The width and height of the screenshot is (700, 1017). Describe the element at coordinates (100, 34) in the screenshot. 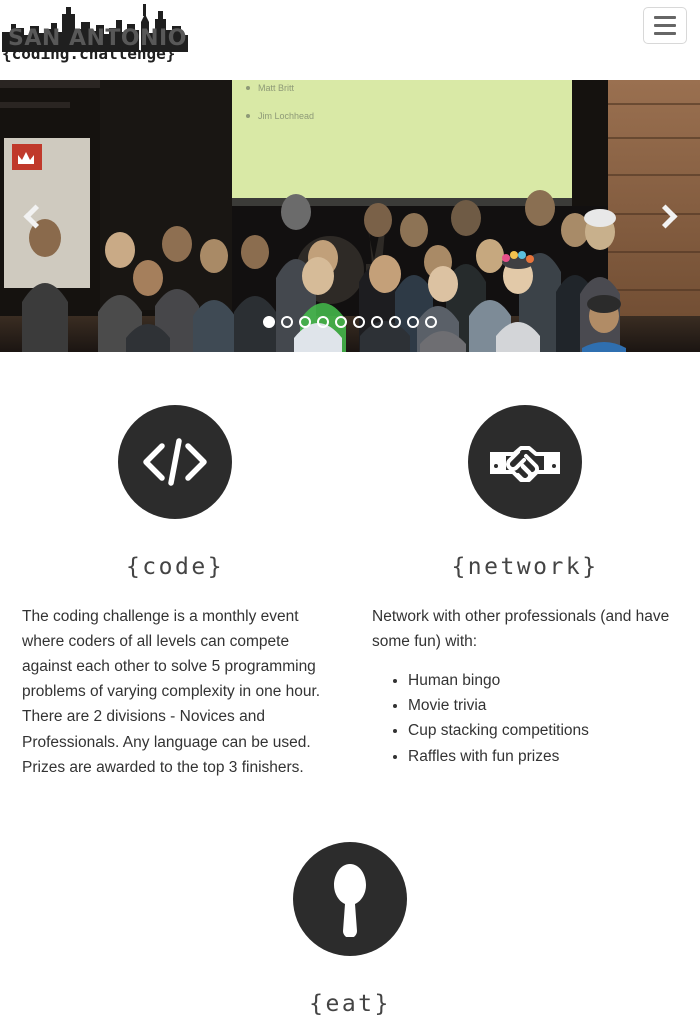

I see `site-logo: SAN ANTONIO {coding.challenge}` at that location.